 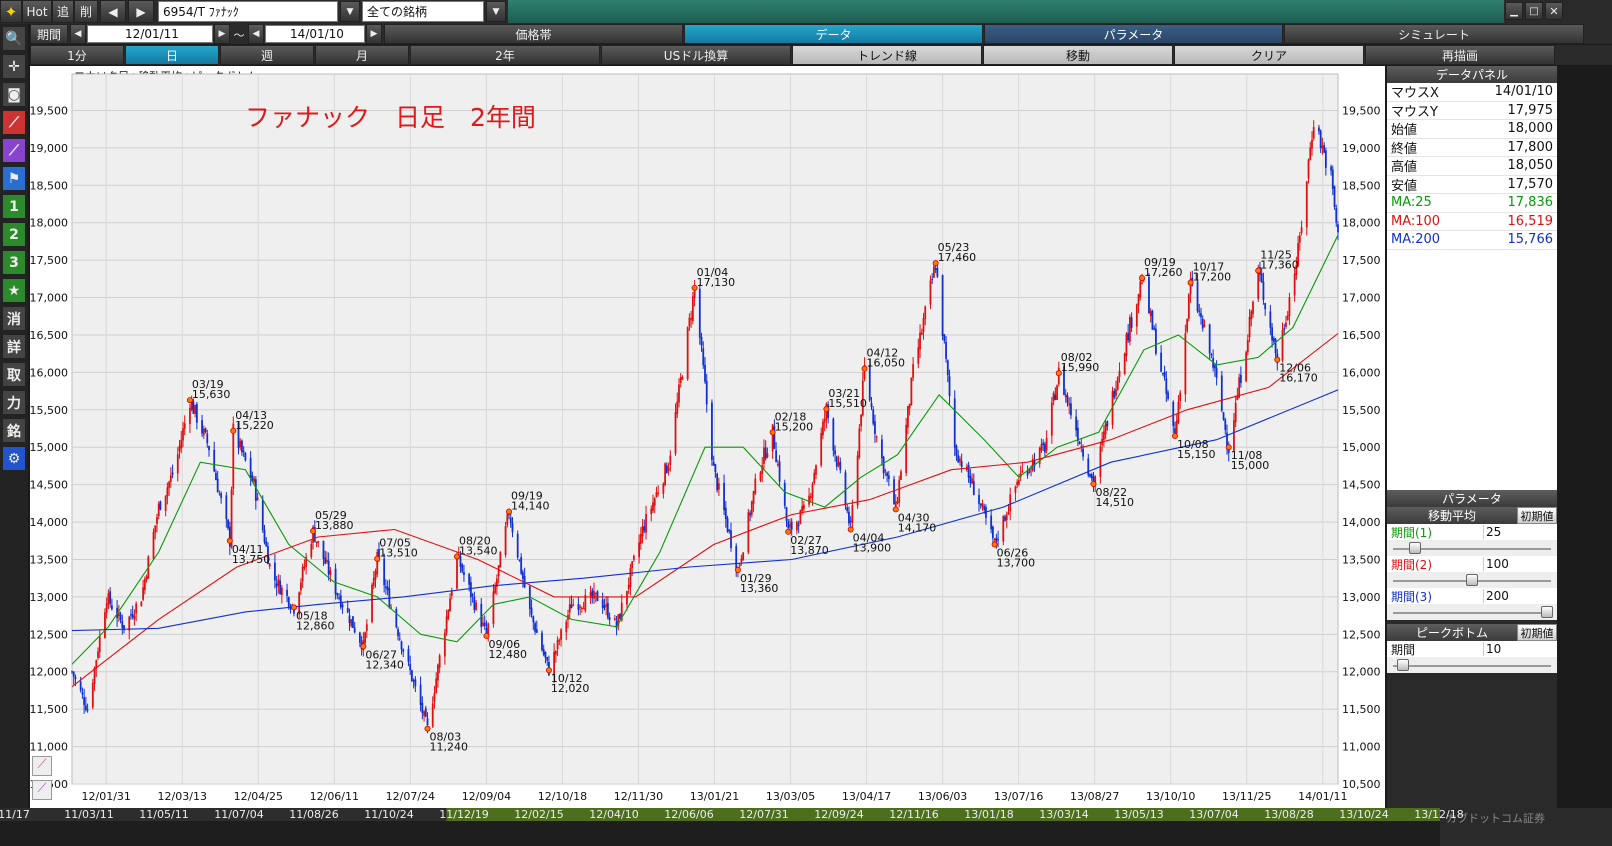 What do you see at coordinates (505, 55) in the screenshot?
I see `tab-2year: 2年` at bounding box center [505, 55].